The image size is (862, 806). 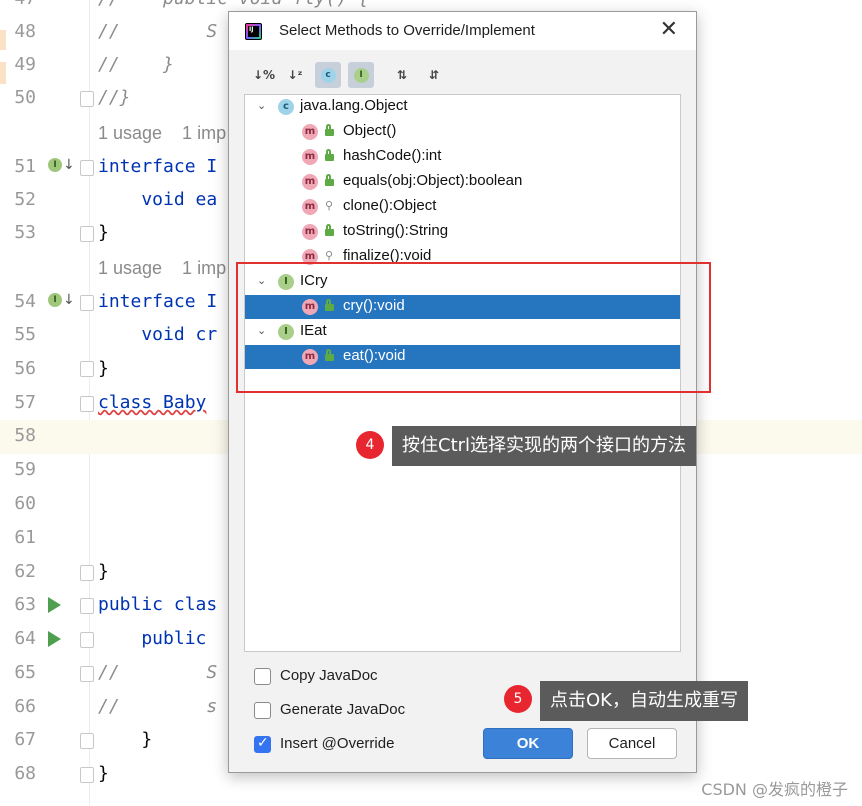 I want to click on tree-method-item: m ⚲ clone():Object, so click(x=462, y=207).